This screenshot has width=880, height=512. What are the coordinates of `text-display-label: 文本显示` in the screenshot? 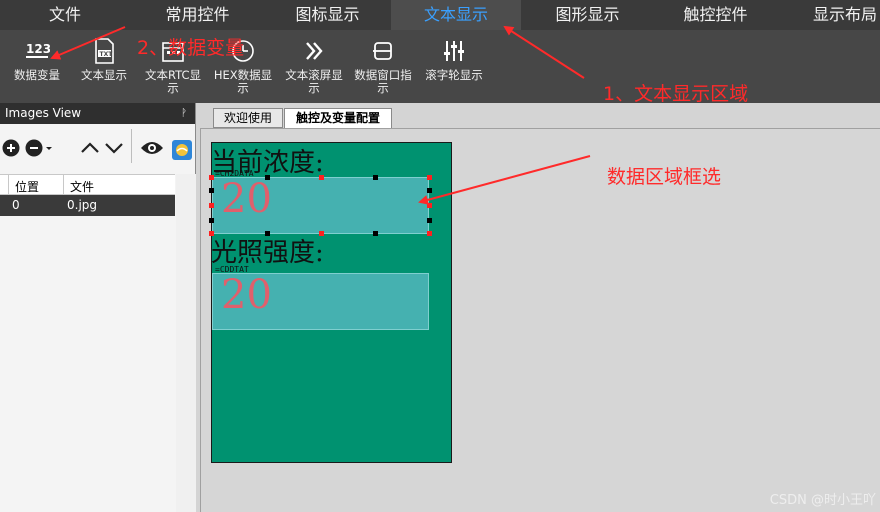 It's located at (104, 75).